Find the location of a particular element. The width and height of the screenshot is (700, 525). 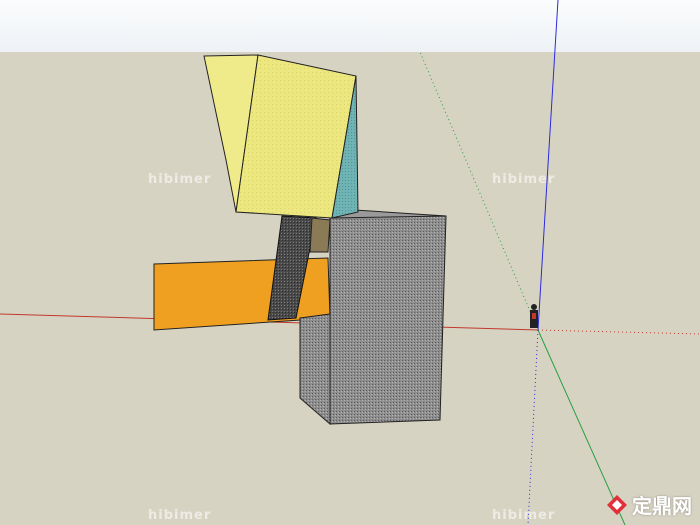

red-axis-dotted-line is located at coordinates (618, 332).